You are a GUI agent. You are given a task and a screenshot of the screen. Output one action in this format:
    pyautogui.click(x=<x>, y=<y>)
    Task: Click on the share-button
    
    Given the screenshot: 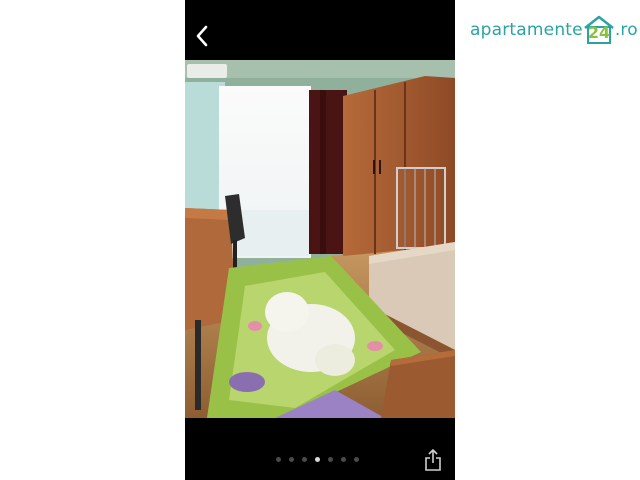 What is the action you would take?
    pyautogui.click(x=433, y=460)
    